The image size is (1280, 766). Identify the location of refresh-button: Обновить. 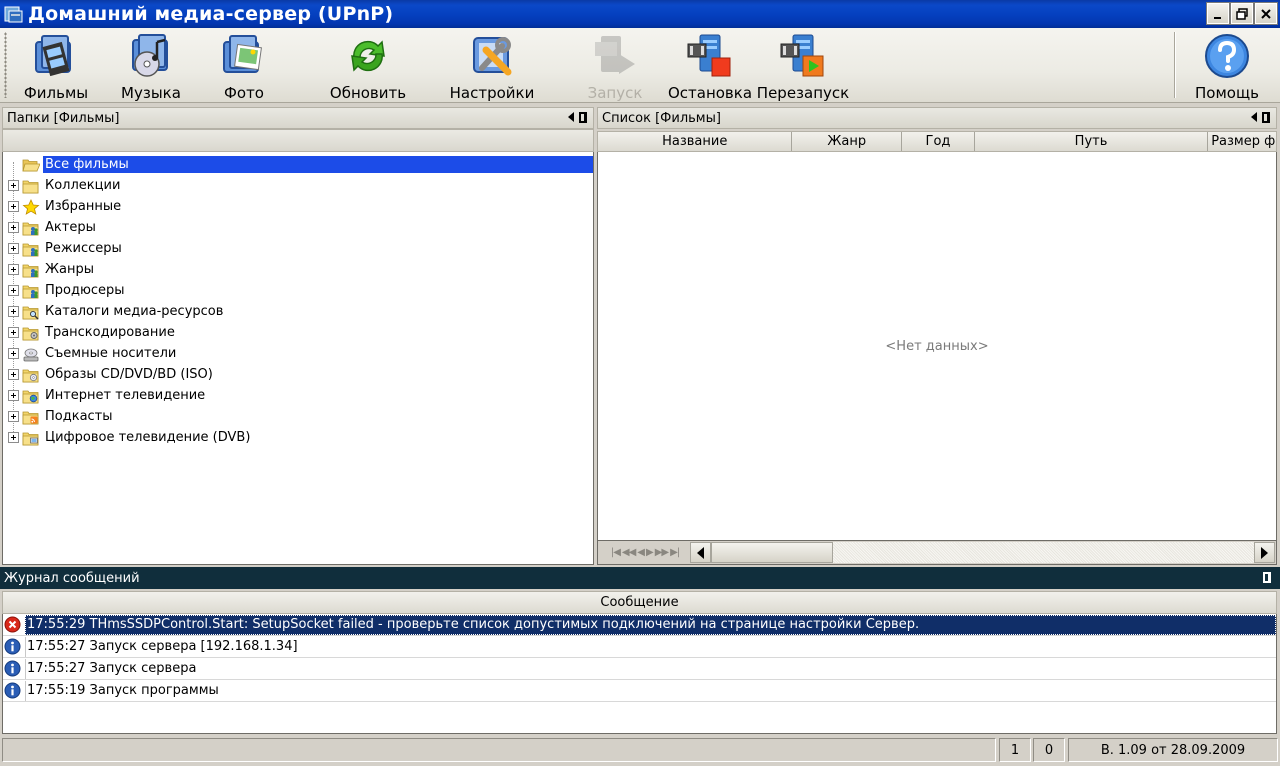
(368, 65).